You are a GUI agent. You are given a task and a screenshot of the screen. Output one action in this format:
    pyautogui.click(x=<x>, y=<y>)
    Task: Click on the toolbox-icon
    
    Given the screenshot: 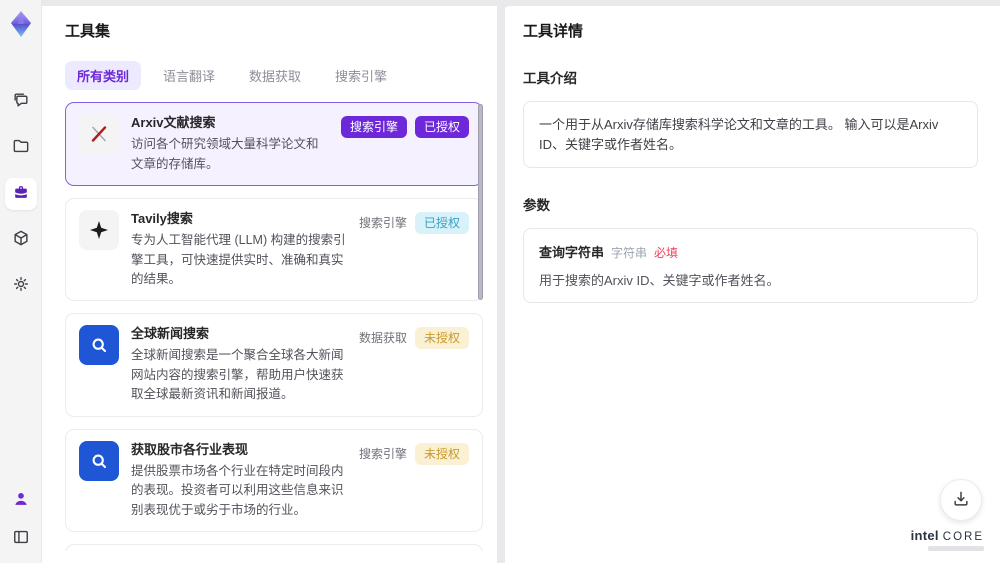 What is the action you would take?
    pyautogui.click(x=21, y=194)
    